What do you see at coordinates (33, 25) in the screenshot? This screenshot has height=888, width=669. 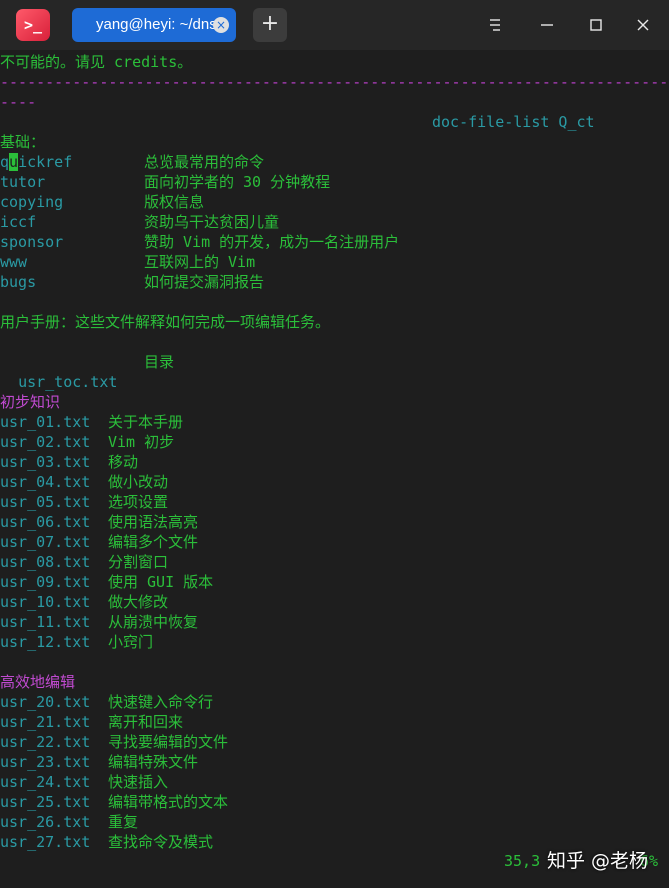 I see `terminal-app-icon: >_` at bounding box center [33, 25].